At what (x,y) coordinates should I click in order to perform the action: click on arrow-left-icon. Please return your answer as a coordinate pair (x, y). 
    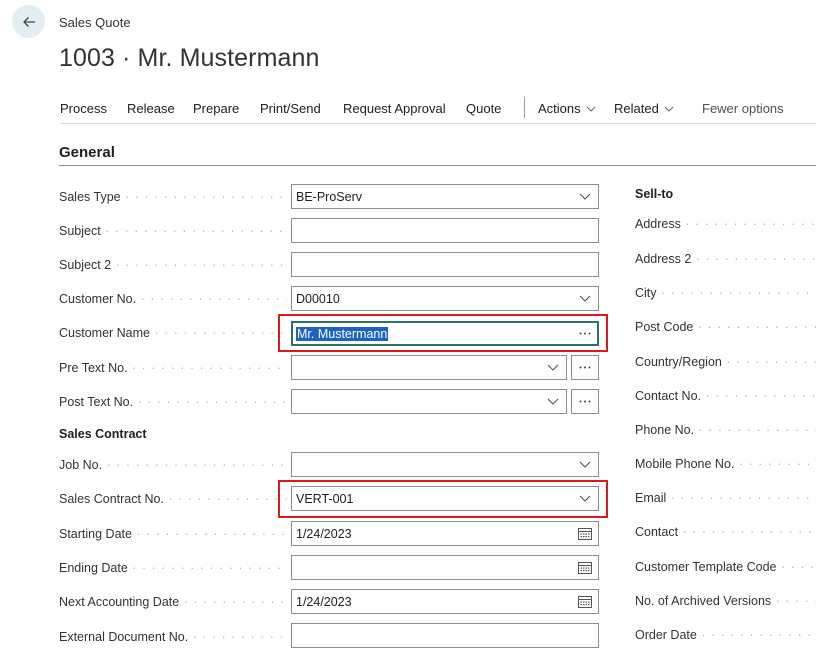
    Looking at the image, I should click on (28, 21).